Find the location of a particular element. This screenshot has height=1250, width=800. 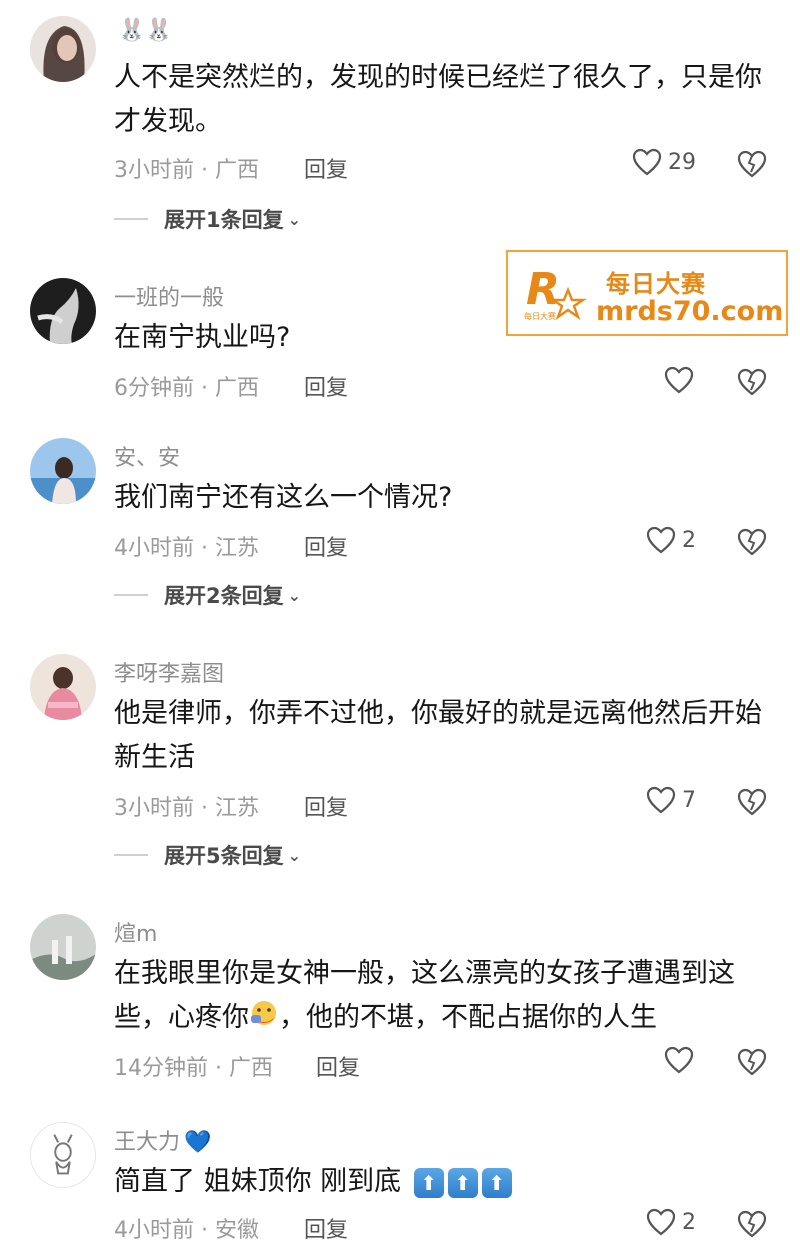

author-name: 李呀李嘉图 is located at coordinates (169, 672).